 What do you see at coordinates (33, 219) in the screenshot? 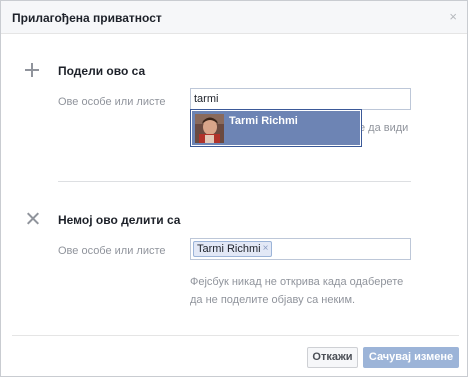
I see `x-icon` at bounding box center [33, 219].